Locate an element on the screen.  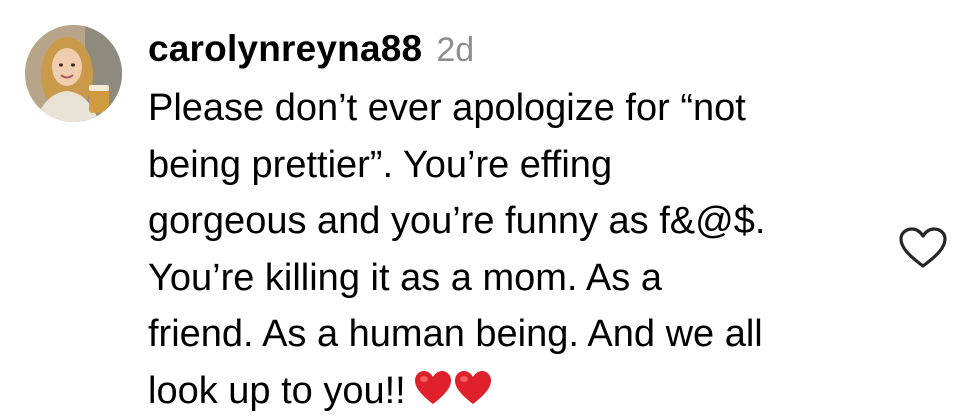
like-button is located at coordinates (923, 248).